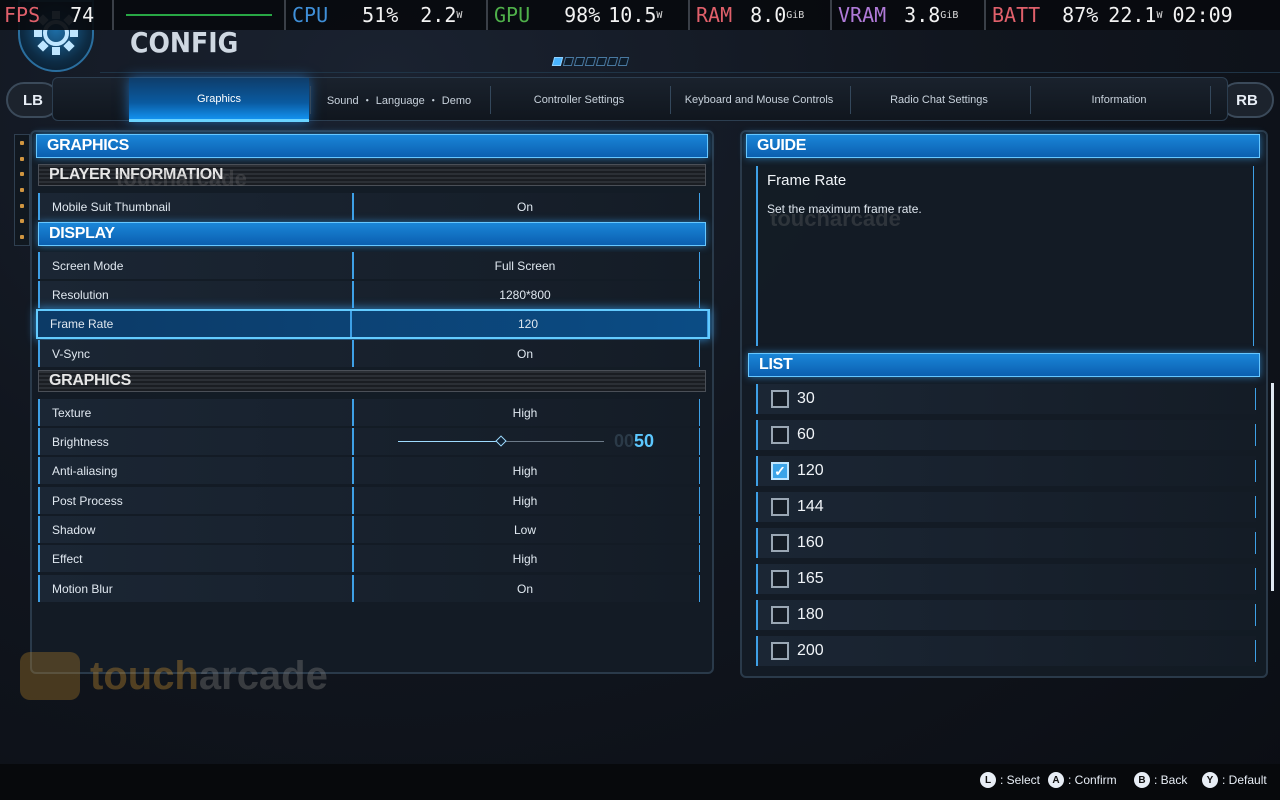 This screenshot has height=800, width=1280. Describe the element at coordinates (1006, 651) in the screenshot. I see `list-item-200: 200` at that location.